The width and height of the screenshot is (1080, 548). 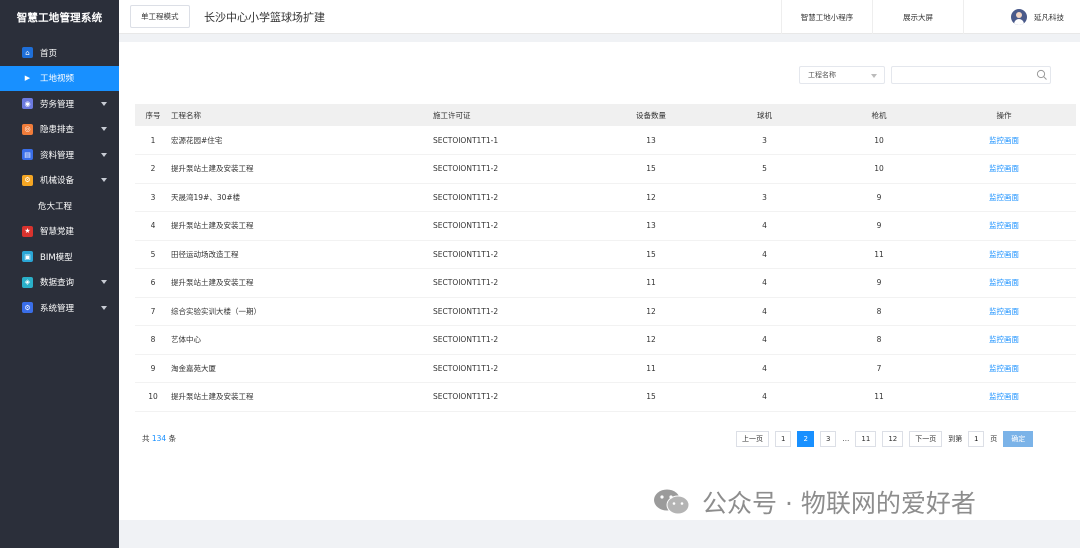 I want to click on party-icon: ★, so click(x=27, y=231).